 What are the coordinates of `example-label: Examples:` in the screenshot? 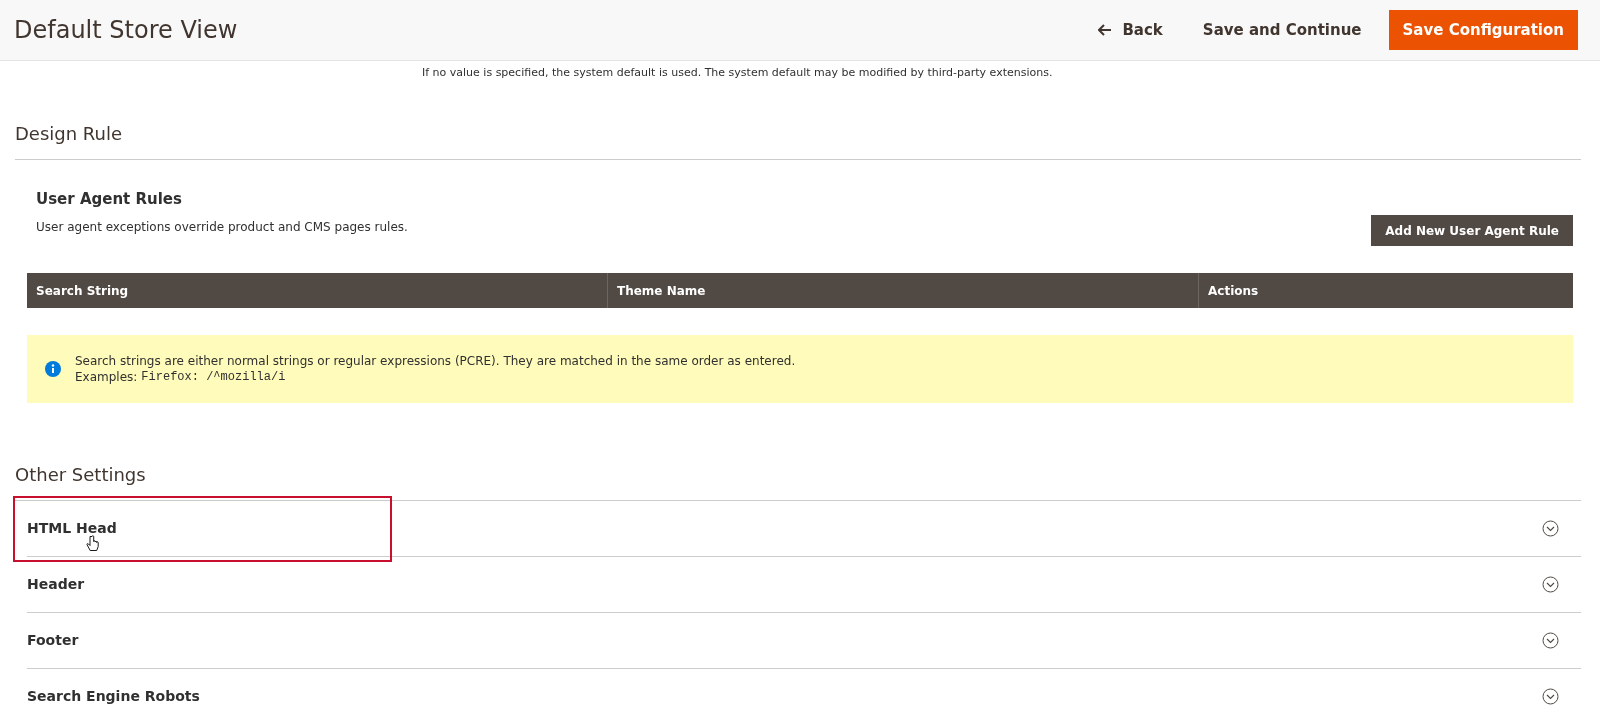 It's located at (106, 377).